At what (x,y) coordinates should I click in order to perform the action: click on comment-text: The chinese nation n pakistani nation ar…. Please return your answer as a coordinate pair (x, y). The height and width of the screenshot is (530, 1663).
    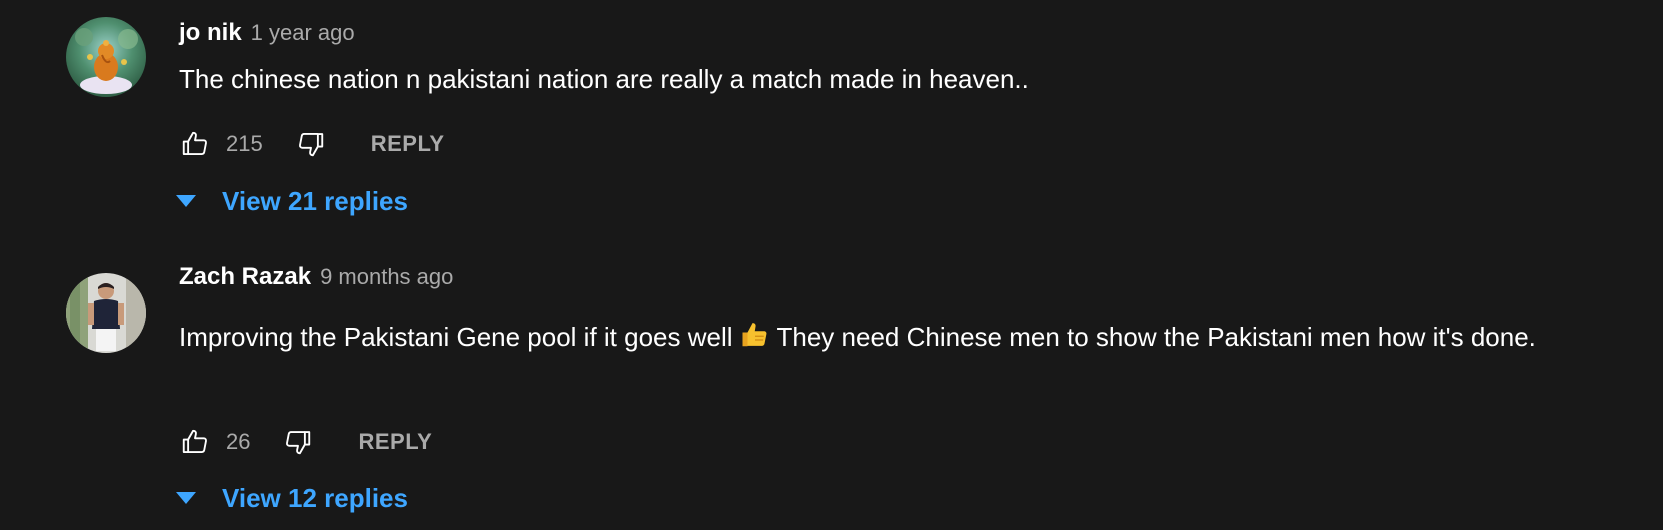
    Looking at the image, I should click on (604, 79).